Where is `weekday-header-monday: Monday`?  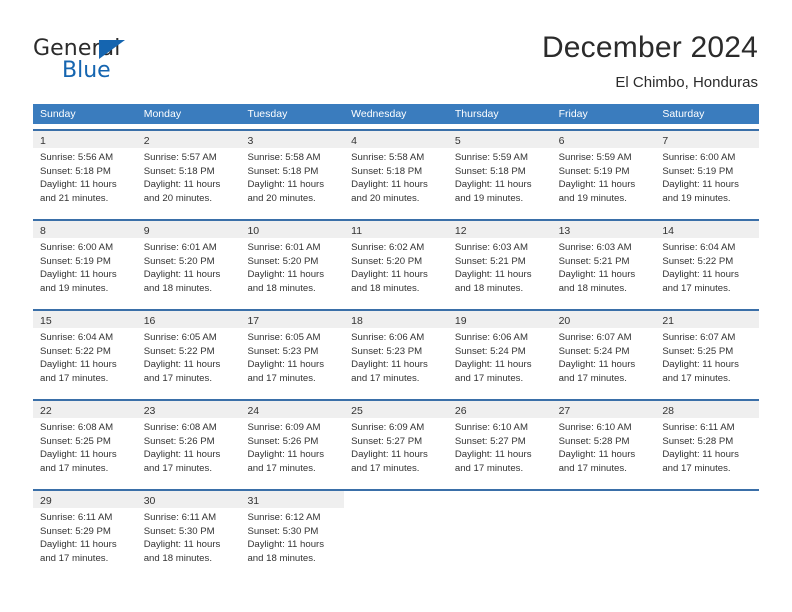
weekday-header-monday: Monday is located at coordinates (162, 114).